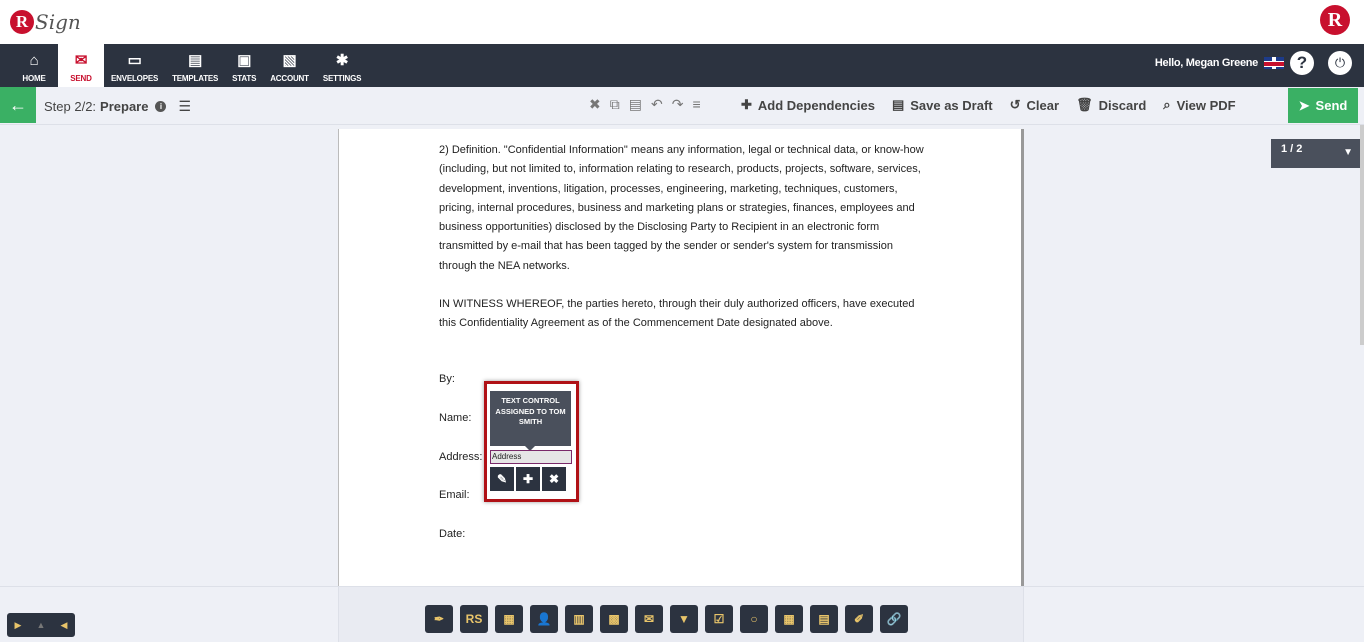 The width and height of the screenshot is (1364, 642). What do you see at coordinates (635, 104) in the screenshot?
I see `paste-icon: ▤` at bounding box center [635, 104].